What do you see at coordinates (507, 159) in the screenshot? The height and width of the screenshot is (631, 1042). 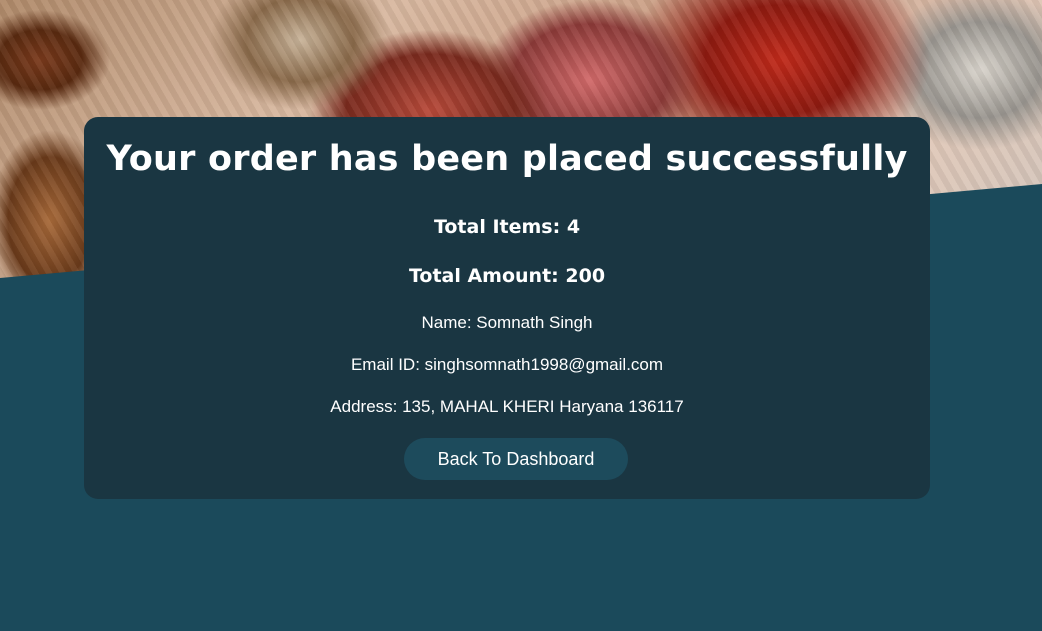 I see `page-title: Your order has been placed successfully` at bounding box center [507, 159].